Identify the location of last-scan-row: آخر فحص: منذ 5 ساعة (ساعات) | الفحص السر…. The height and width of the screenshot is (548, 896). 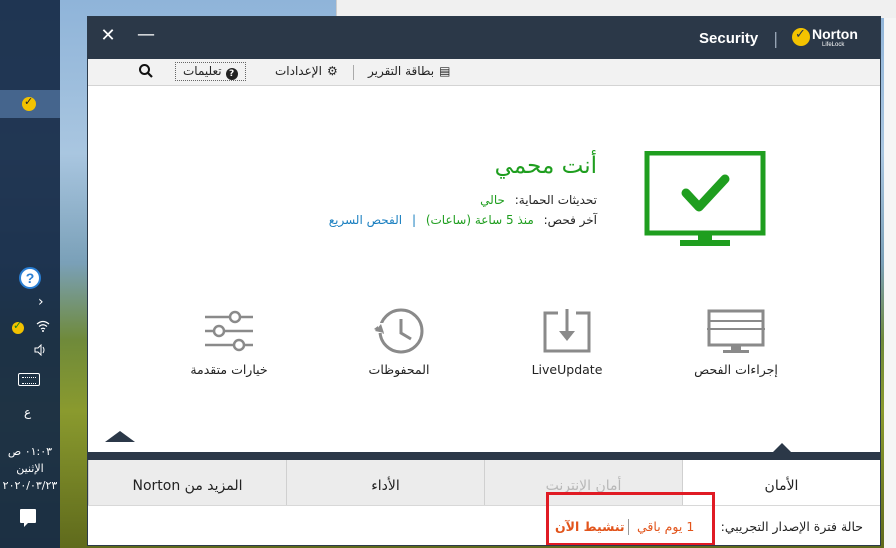
(463, 220).